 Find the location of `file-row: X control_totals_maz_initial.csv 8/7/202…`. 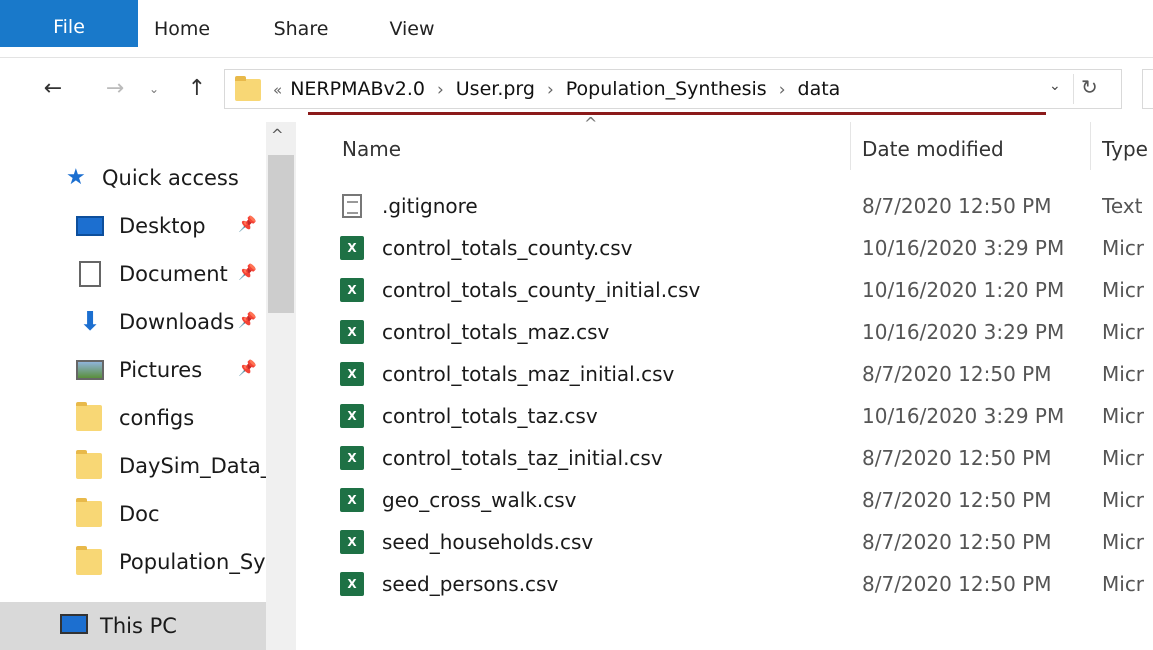

file-row: X control_totals_maz_initial.csv 8/7/202… is located at coordinates (741, 374).